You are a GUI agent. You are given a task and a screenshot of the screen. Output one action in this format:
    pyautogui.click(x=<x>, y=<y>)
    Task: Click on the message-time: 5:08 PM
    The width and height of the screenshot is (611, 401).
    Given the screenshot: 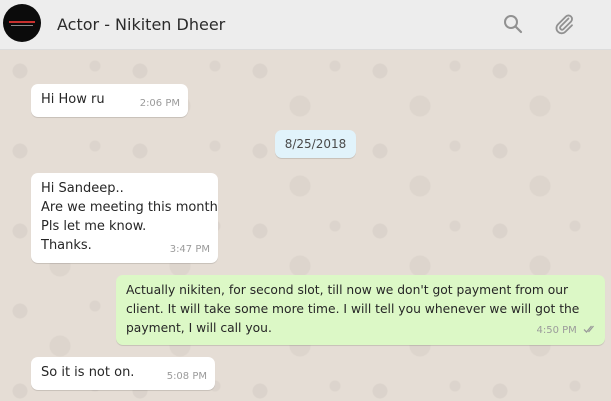 What is the action you would take?
    pyautogui.click(x=186, y=376)
    